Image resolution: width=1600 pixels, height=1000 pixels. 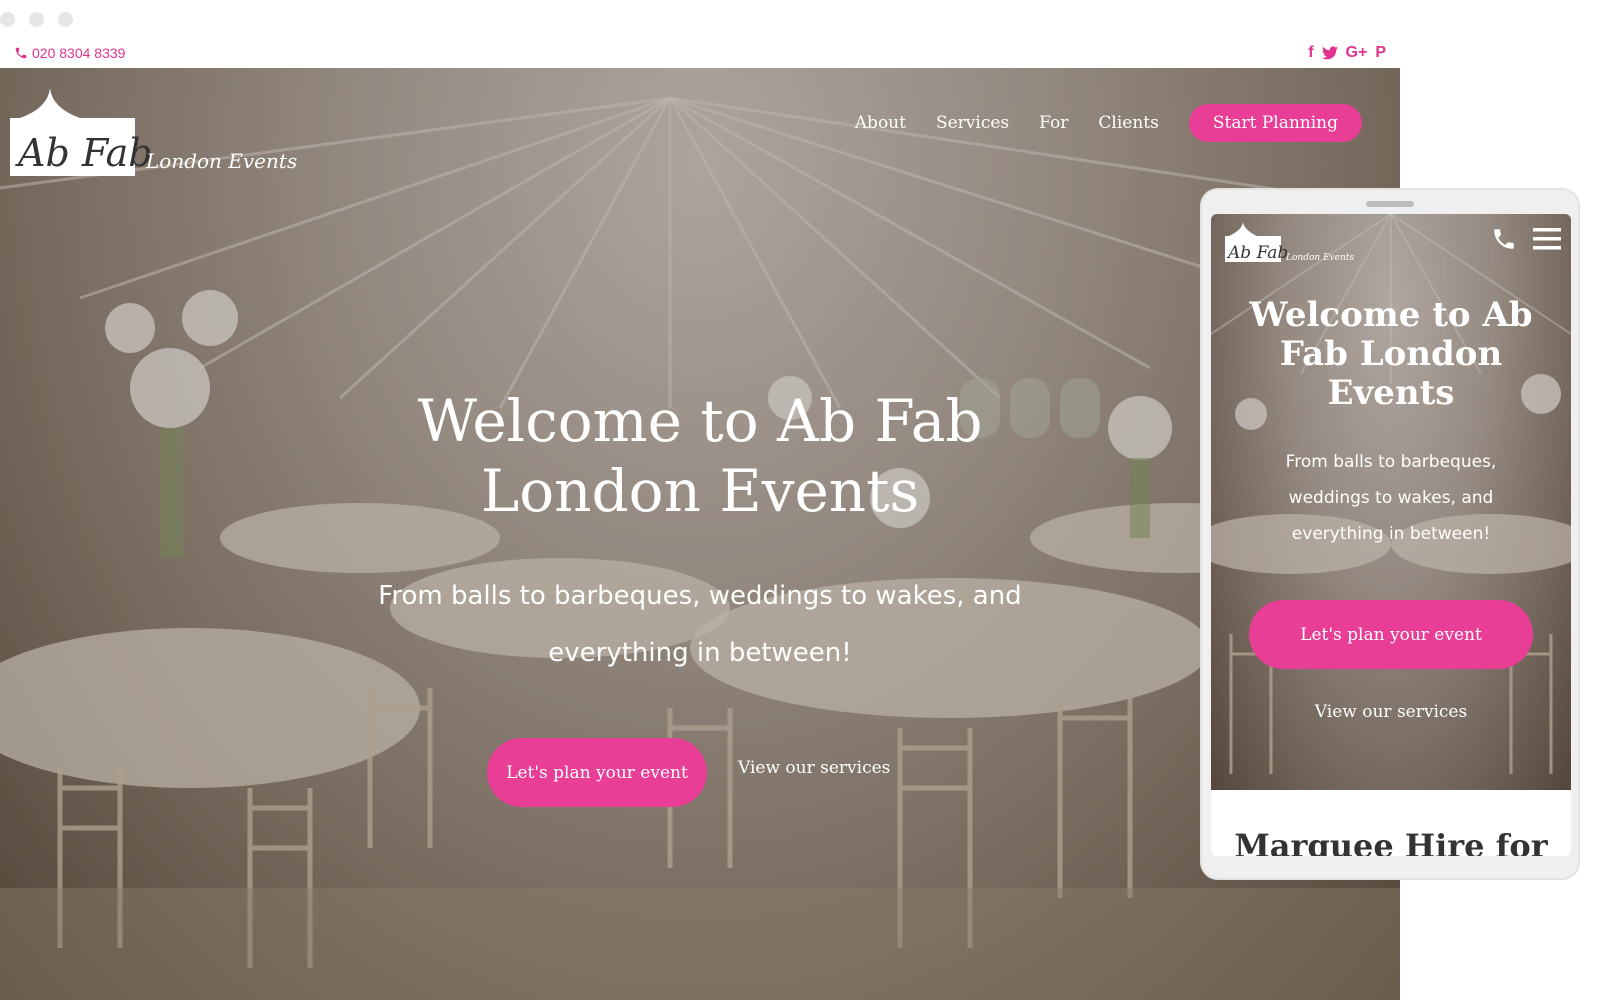 What do you see at coordinates (880, 123) in the screenshot?
I see `nav-item-about: About` at bounding box center [880, 123].